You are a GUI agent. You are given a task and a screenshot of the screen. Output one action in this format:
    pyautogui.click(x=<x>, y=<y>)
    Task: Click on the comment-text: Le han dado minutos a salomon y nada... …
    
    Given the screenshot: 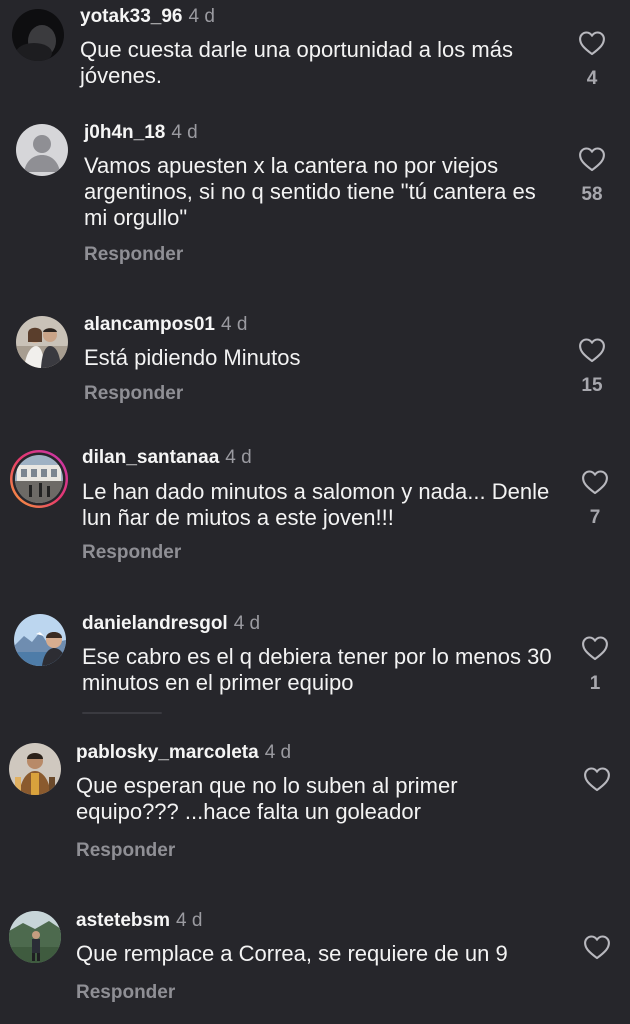 What is the action you would take?
    pyautogui.click(x=316, y=504)
    